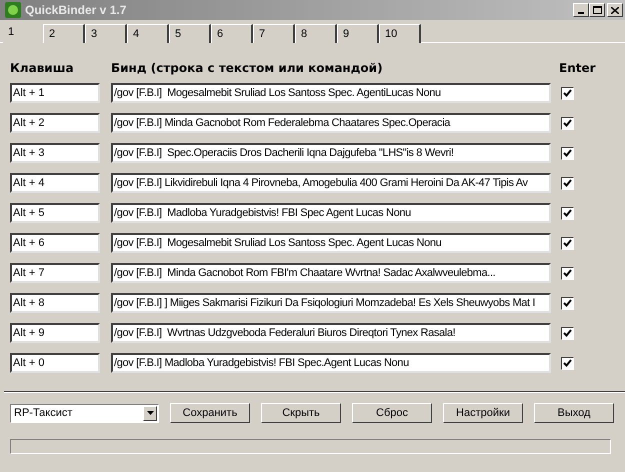  Describe the element at coordinates (148, 33) in the screenshot. I see `tab: 4` at that location.